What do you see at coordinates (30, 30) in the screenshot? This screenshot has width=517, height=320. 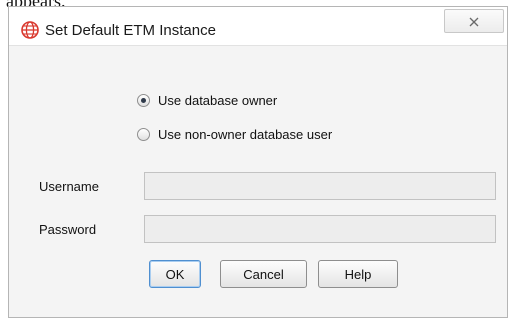 I see `globe-icon` at bounding box center [30, 30].